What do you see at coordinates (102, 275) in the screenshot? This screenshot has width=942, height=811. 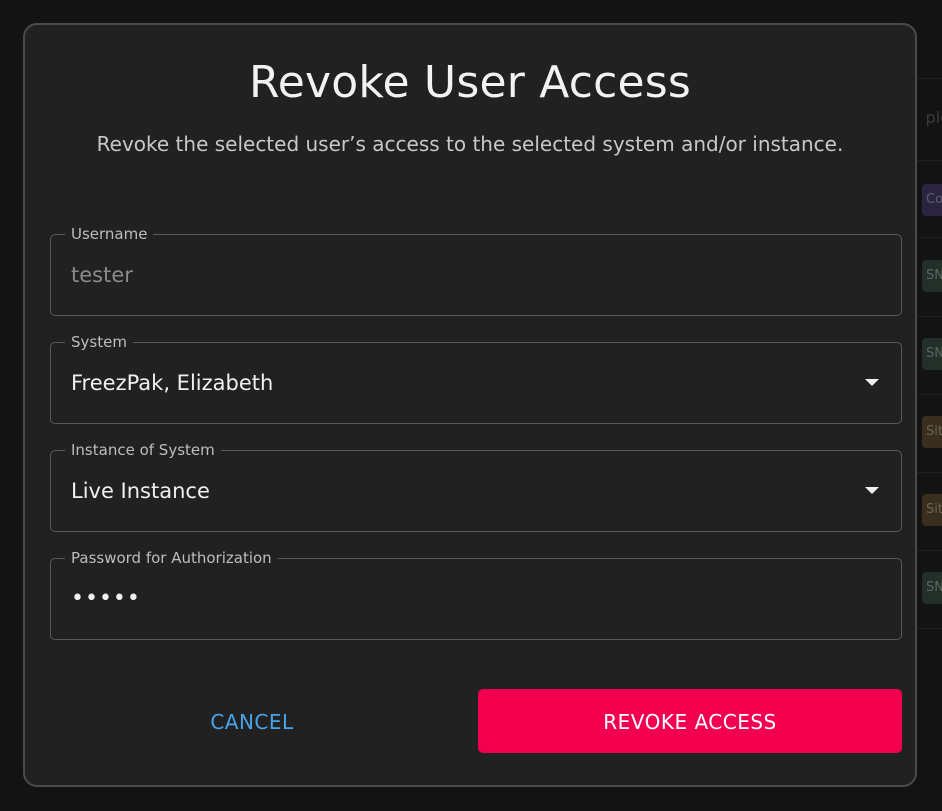 I see `username-value: tester` at bounding box center [102, 275].